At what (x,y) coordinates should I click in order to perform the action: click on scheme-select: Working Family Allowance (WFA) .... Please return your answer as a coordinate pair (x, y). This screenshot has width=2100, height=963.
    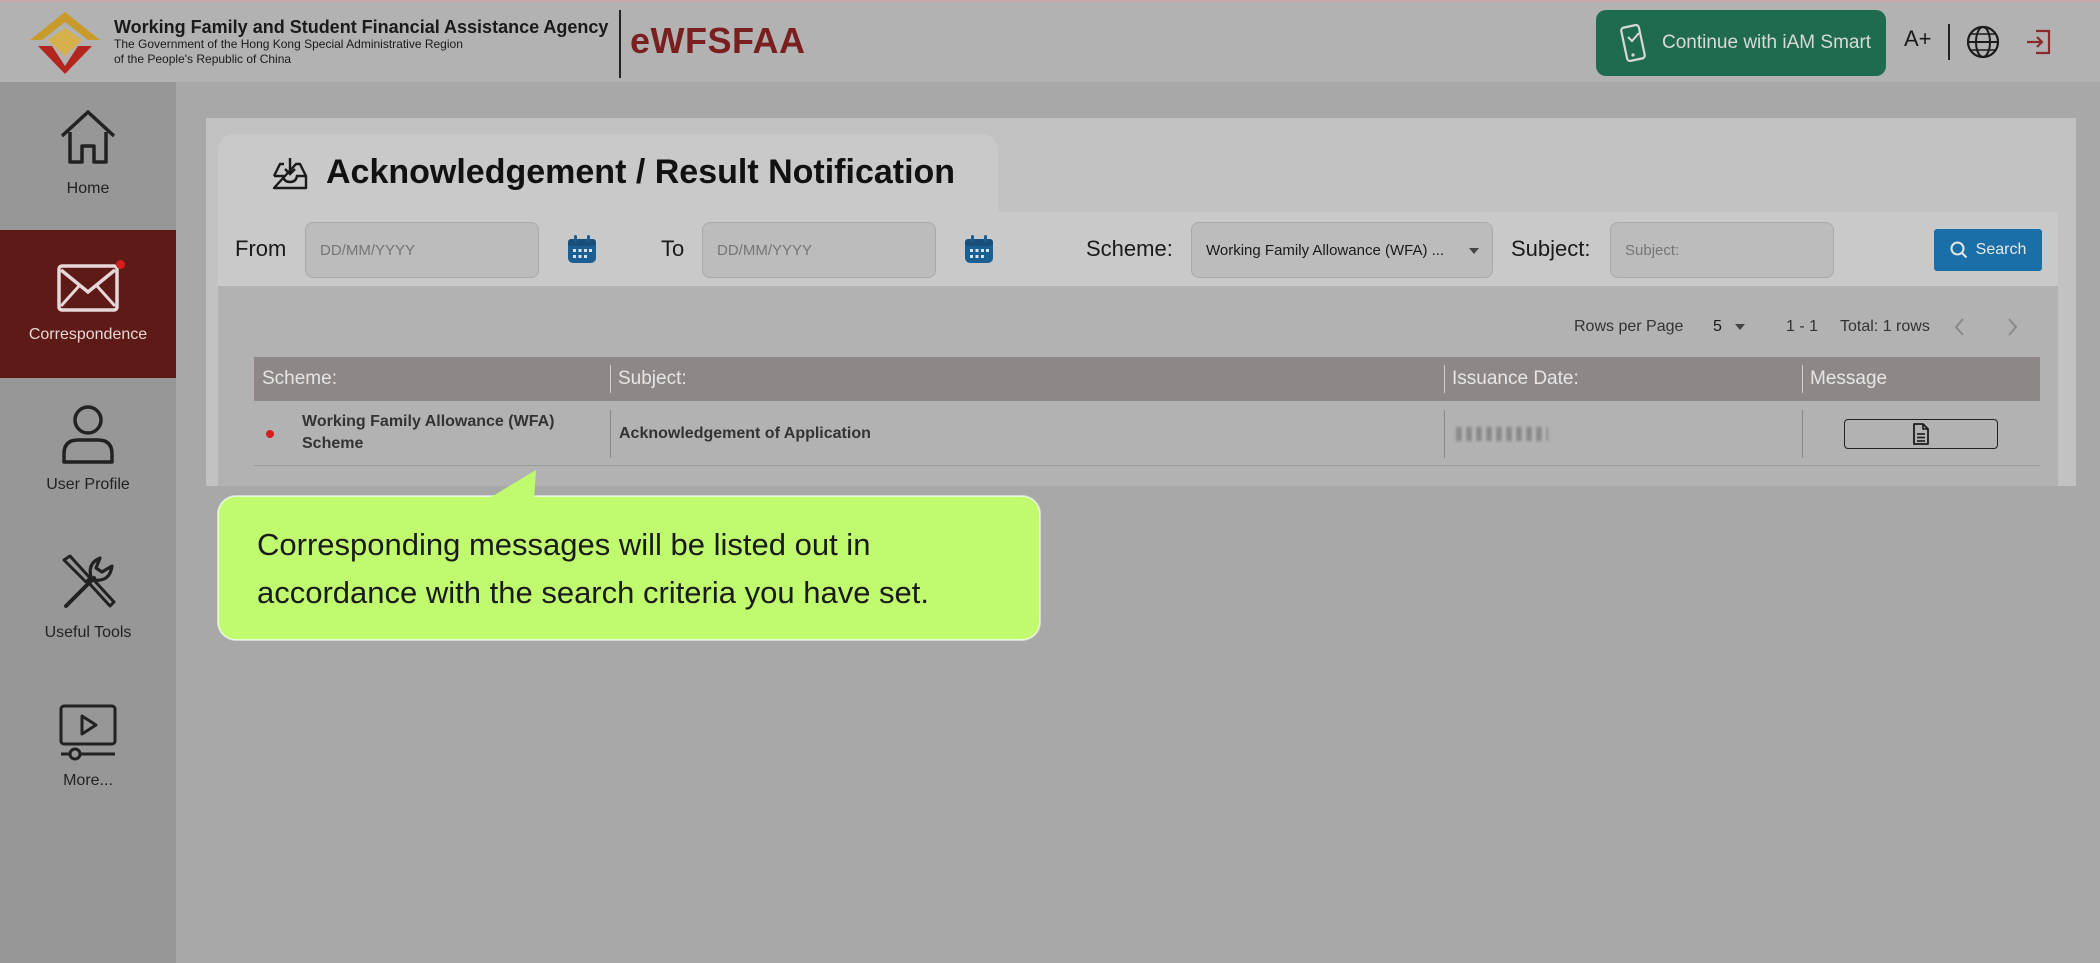
    Looking at the image, I should click on (1342, 250).